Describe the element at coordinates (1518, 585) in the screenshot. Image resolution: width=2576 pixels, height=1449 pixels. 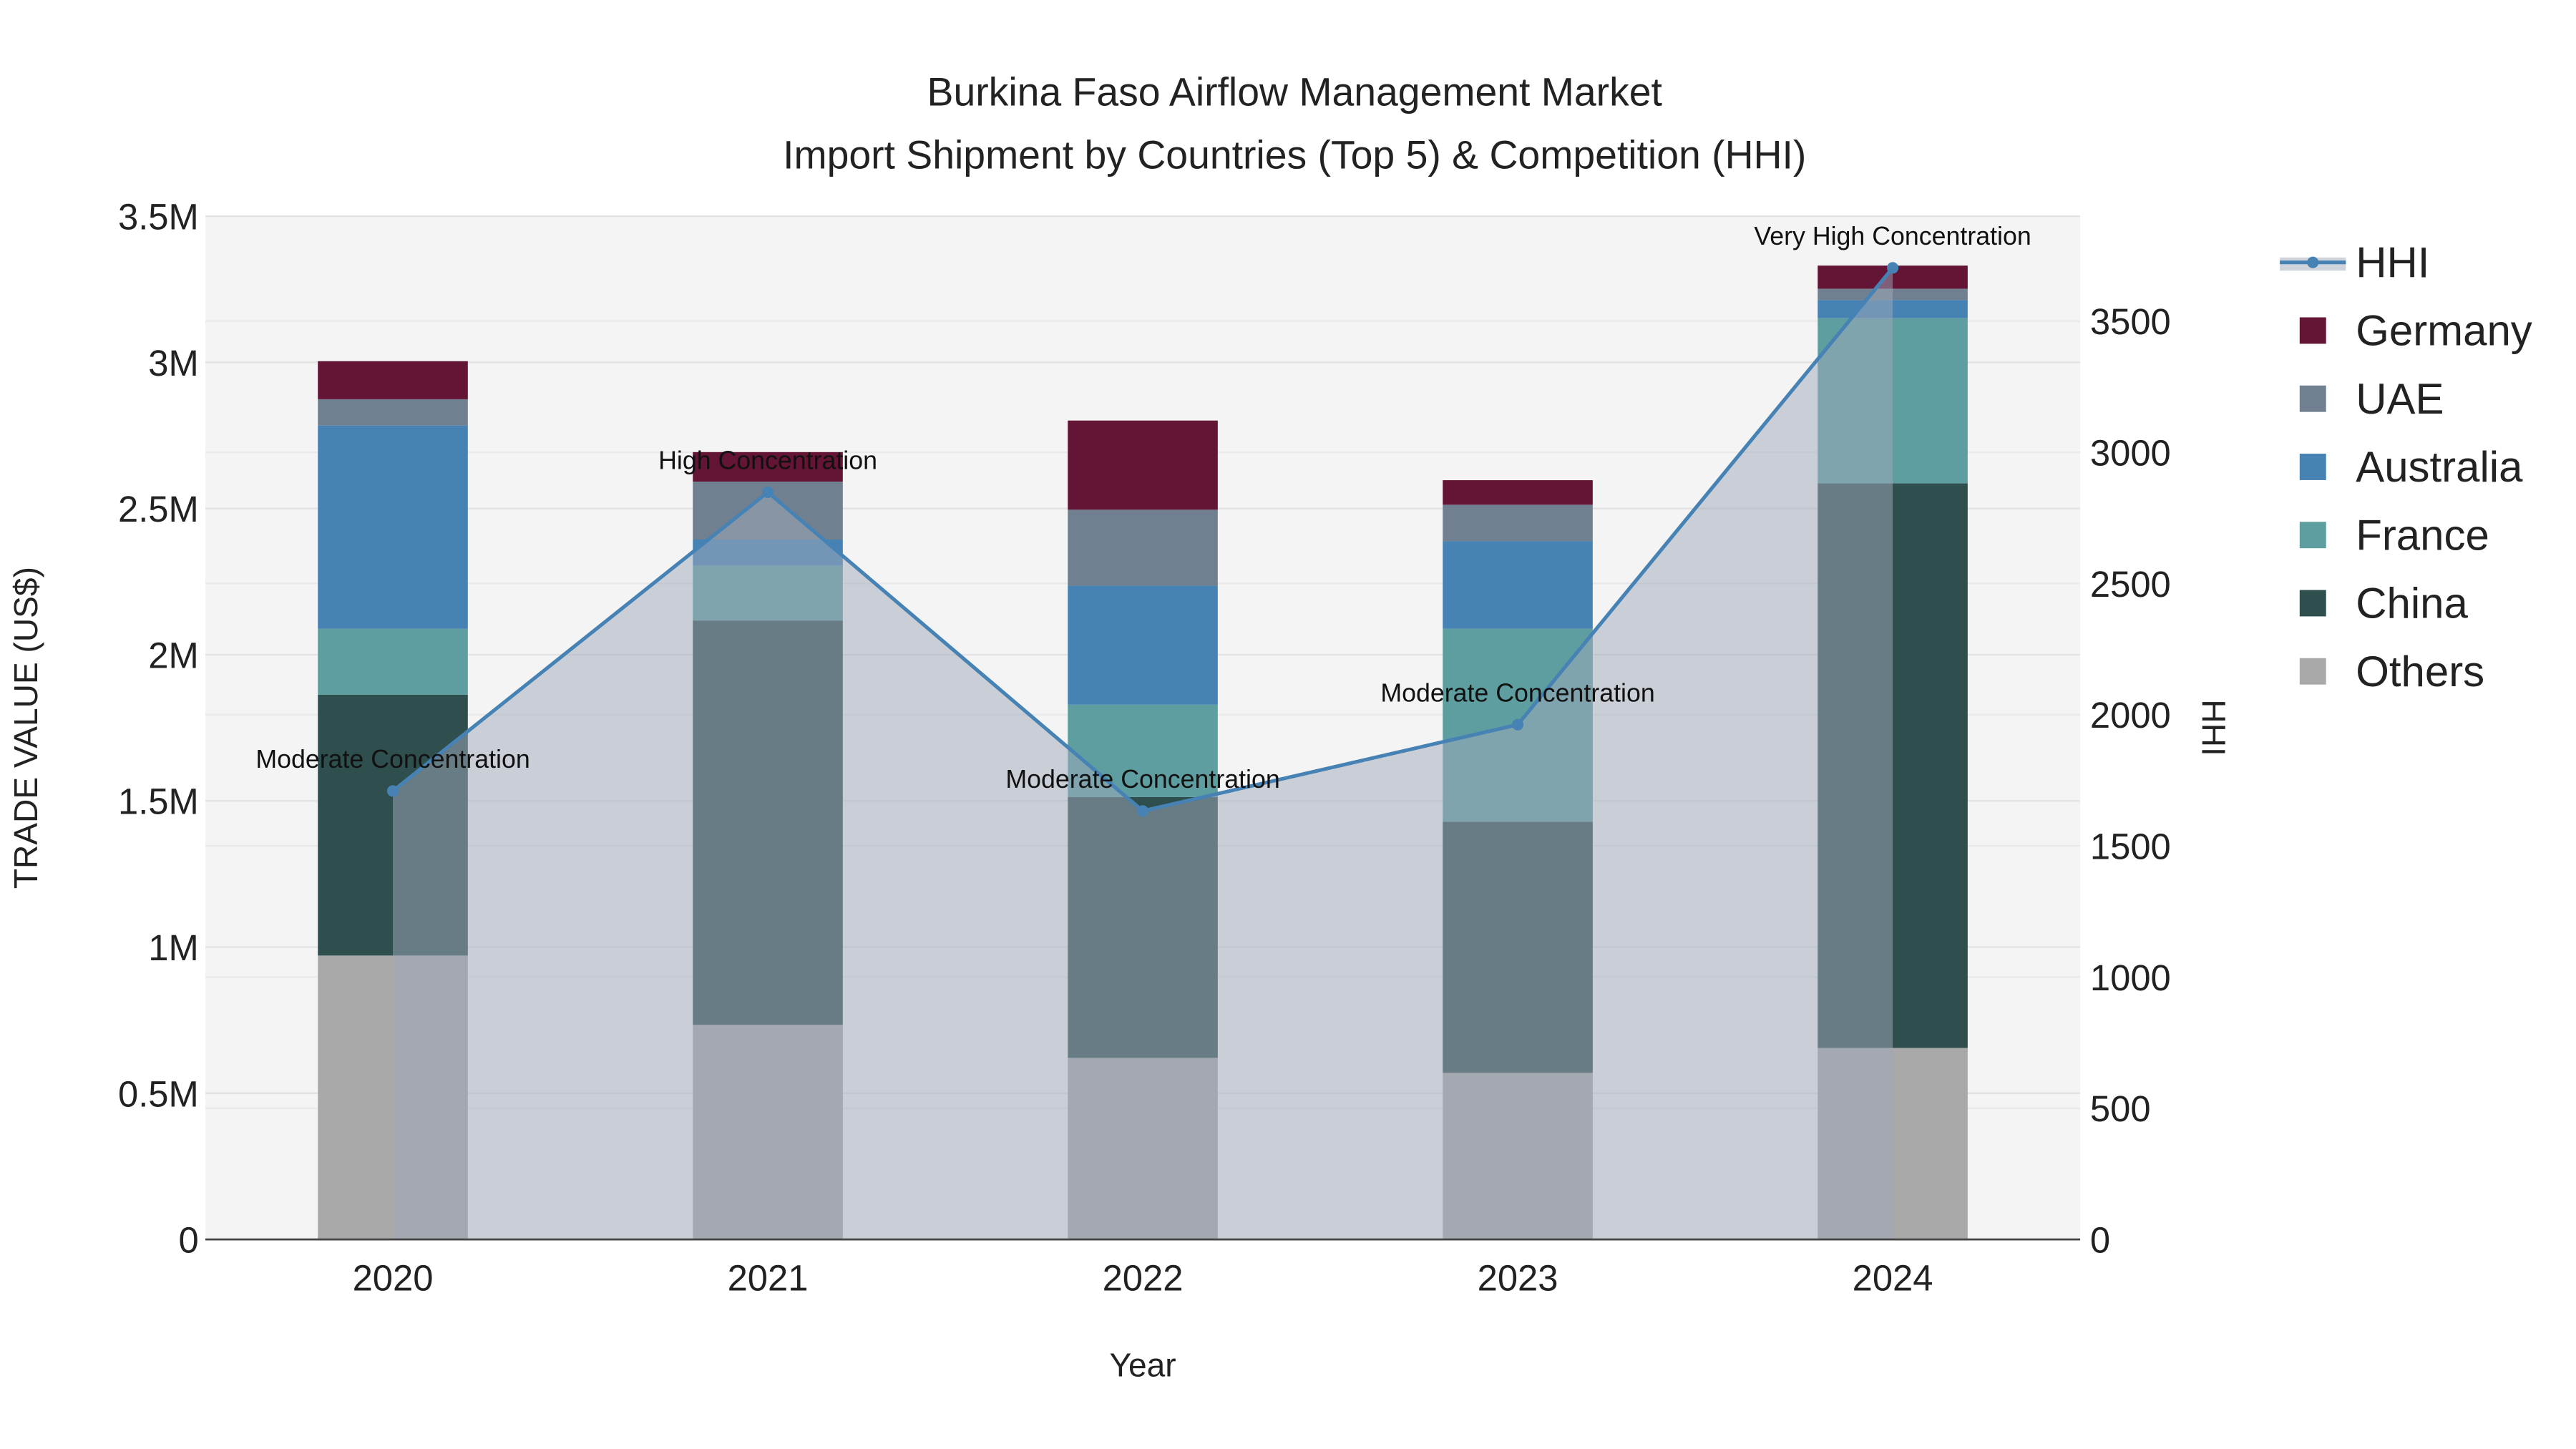
I see `bar-australia-2023` at that location.